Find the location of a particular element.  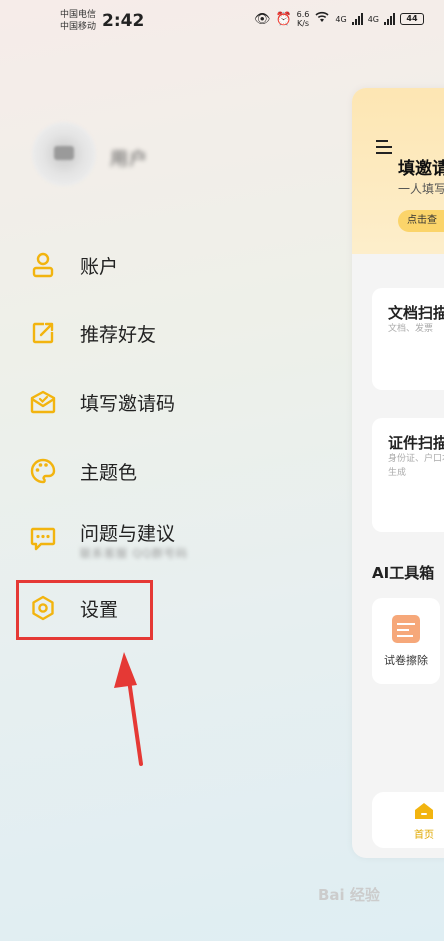

menu-label: 问题与建议 is located at coordinates (128, 533).